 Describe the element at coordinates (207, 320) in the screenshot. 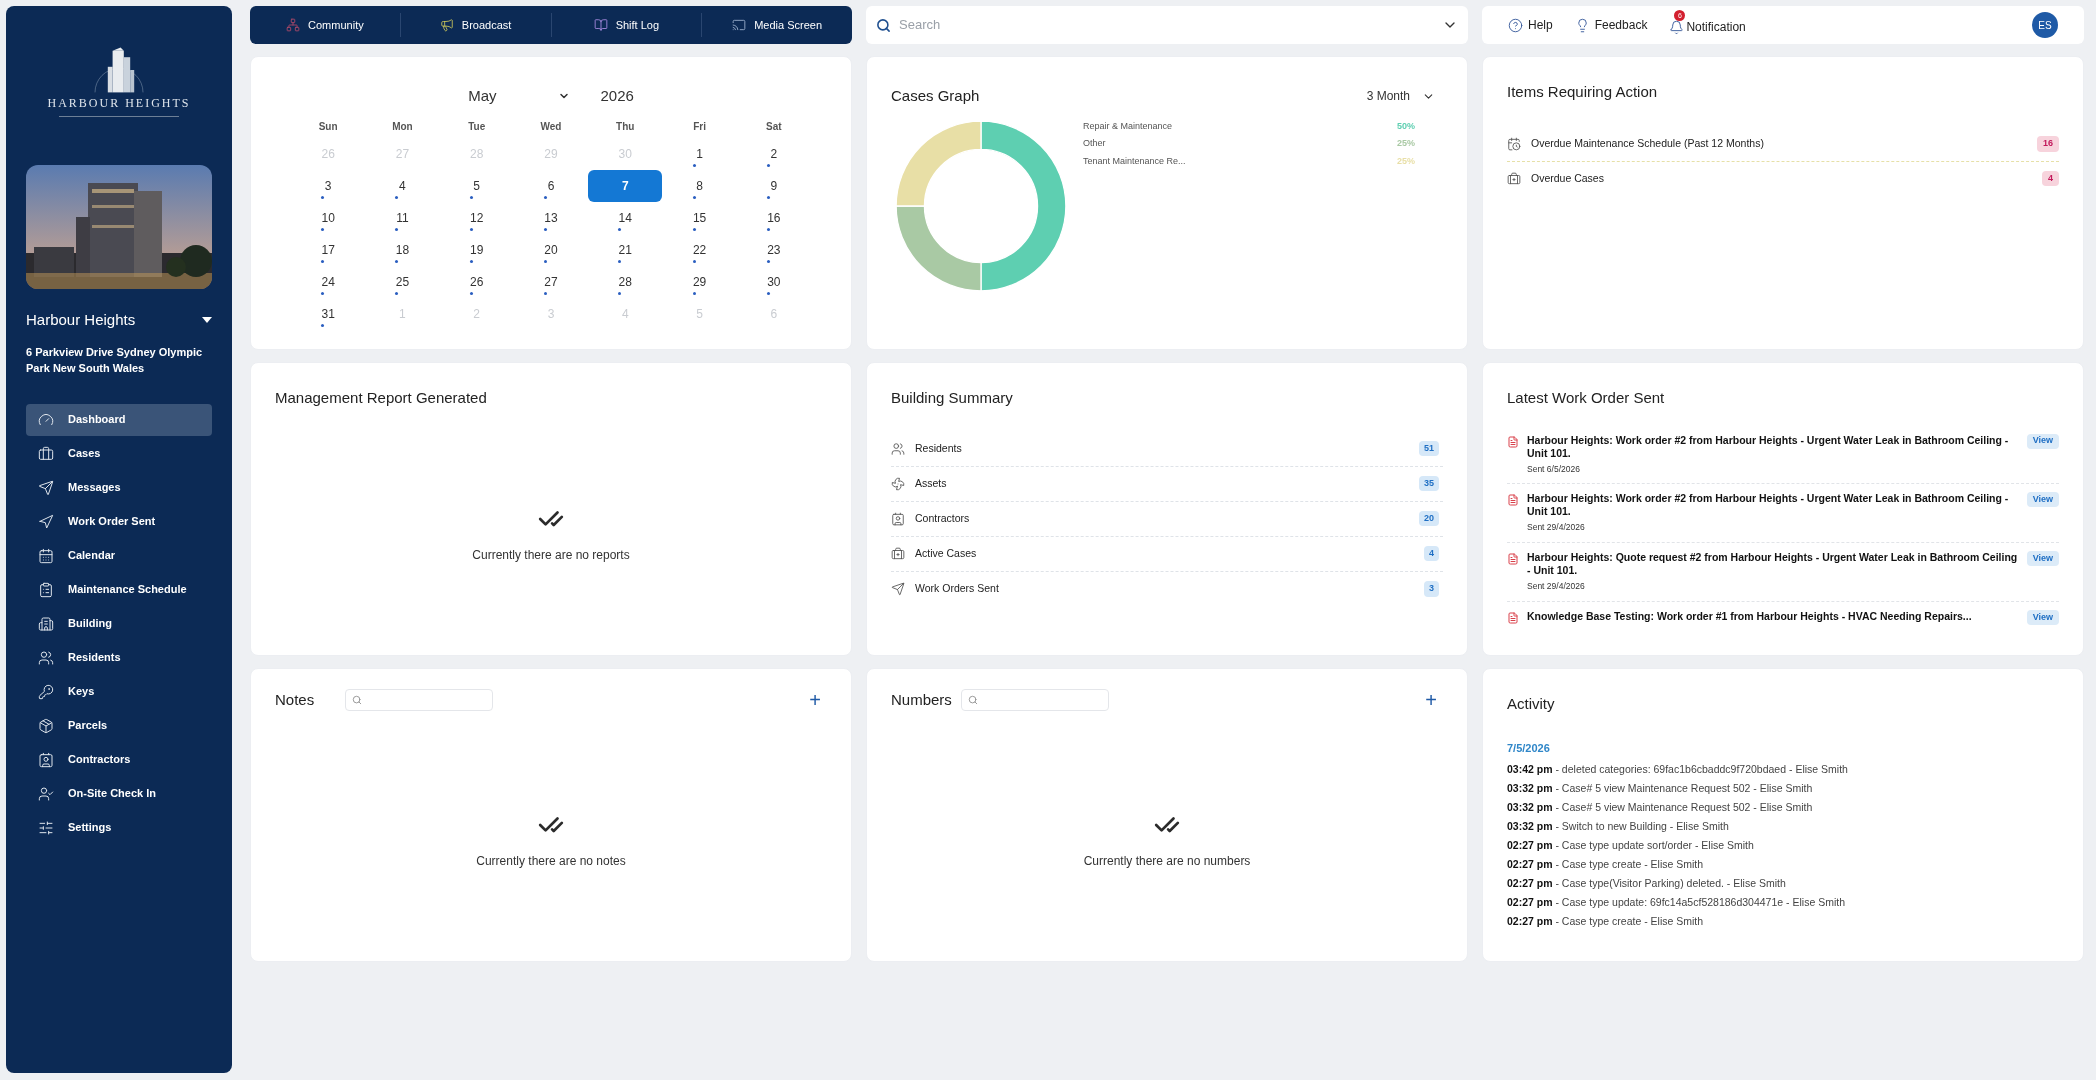

I see `caret-icon` at that location.